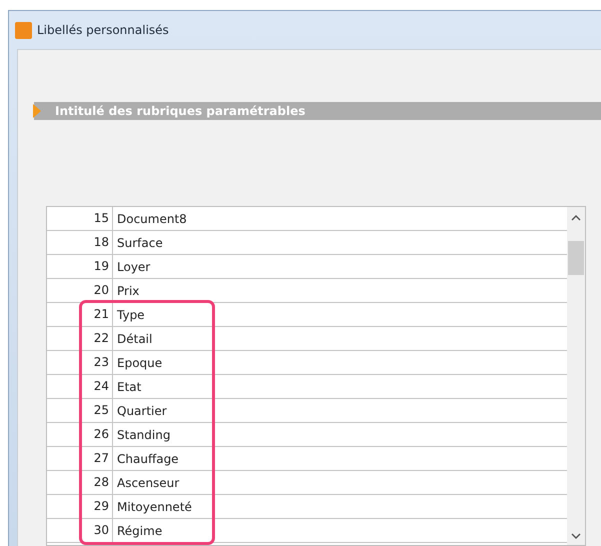  I want to click on section-title: Intitulé des rubriques paramétrables, so click(180, 111).